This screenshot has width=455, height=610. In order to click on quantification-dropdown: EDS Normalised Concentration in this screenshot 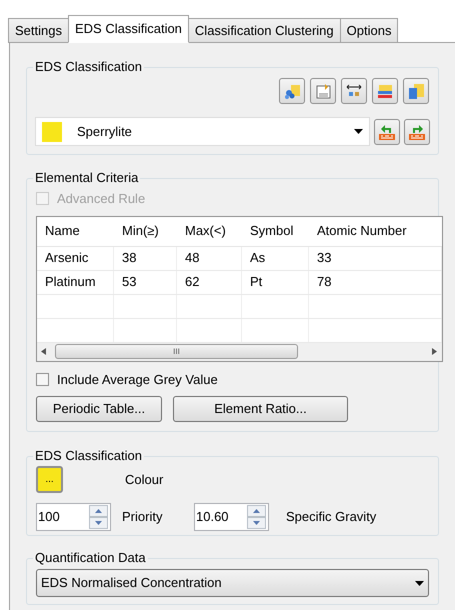, I will do `click(232, 583)`.